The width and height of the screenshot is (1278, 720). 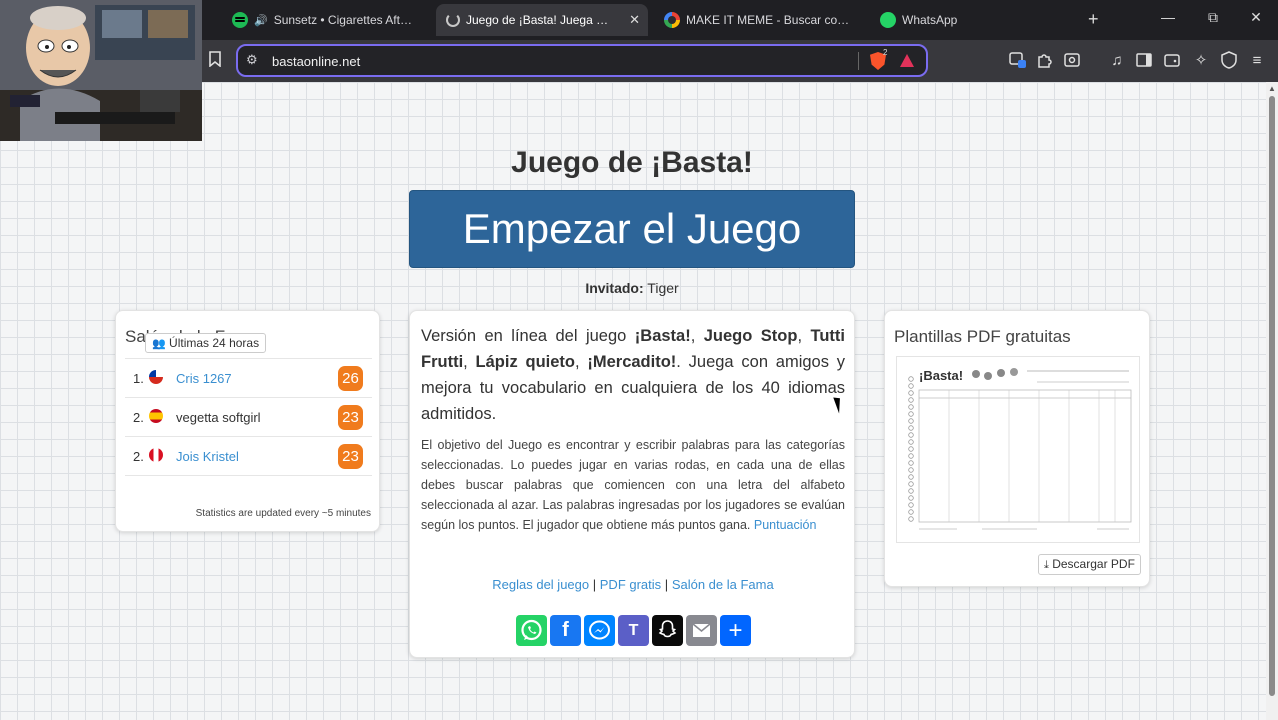 I want to click on last-24-hours-button: 👥 Últimas 24 horas, so click(x=206, y=343).